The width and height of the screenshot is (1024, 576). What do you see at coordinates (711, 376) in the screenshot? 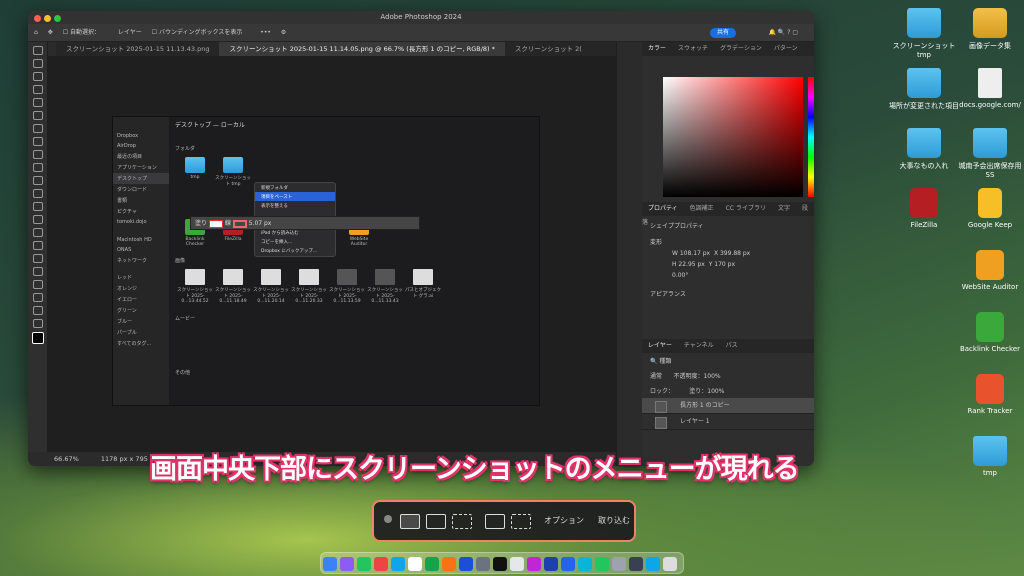
I see `opacity-input: 100%` at bounding box center [711, 376].